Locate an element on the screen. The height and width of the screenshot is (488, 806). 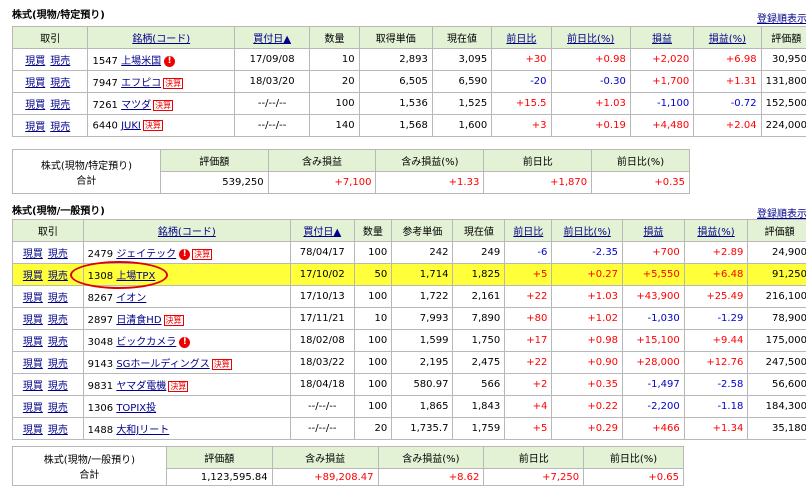
profit-loss-pct: +1.31 is located at coordinates (727, 81).